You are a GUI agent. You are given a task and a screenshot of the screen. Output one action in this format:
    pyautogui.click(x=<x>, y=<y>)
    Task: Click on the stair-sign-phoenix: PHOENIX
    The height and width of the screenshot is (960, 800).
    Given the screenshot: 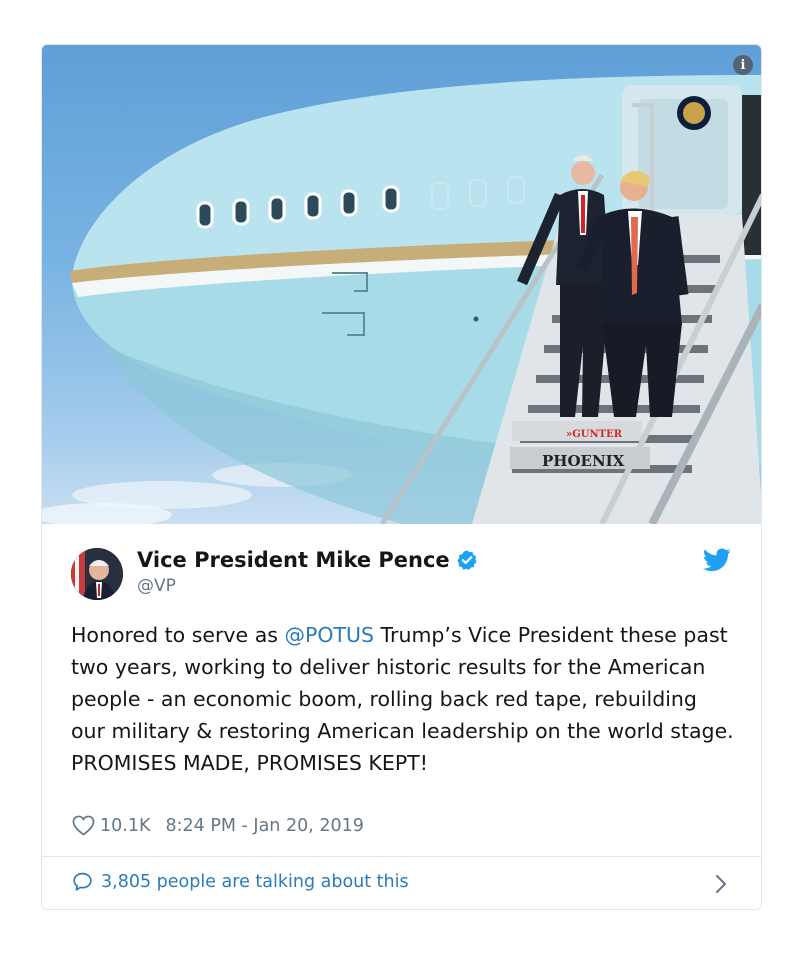 What is the action you would take?
    pyautogui.click(x=583, y=461)
    